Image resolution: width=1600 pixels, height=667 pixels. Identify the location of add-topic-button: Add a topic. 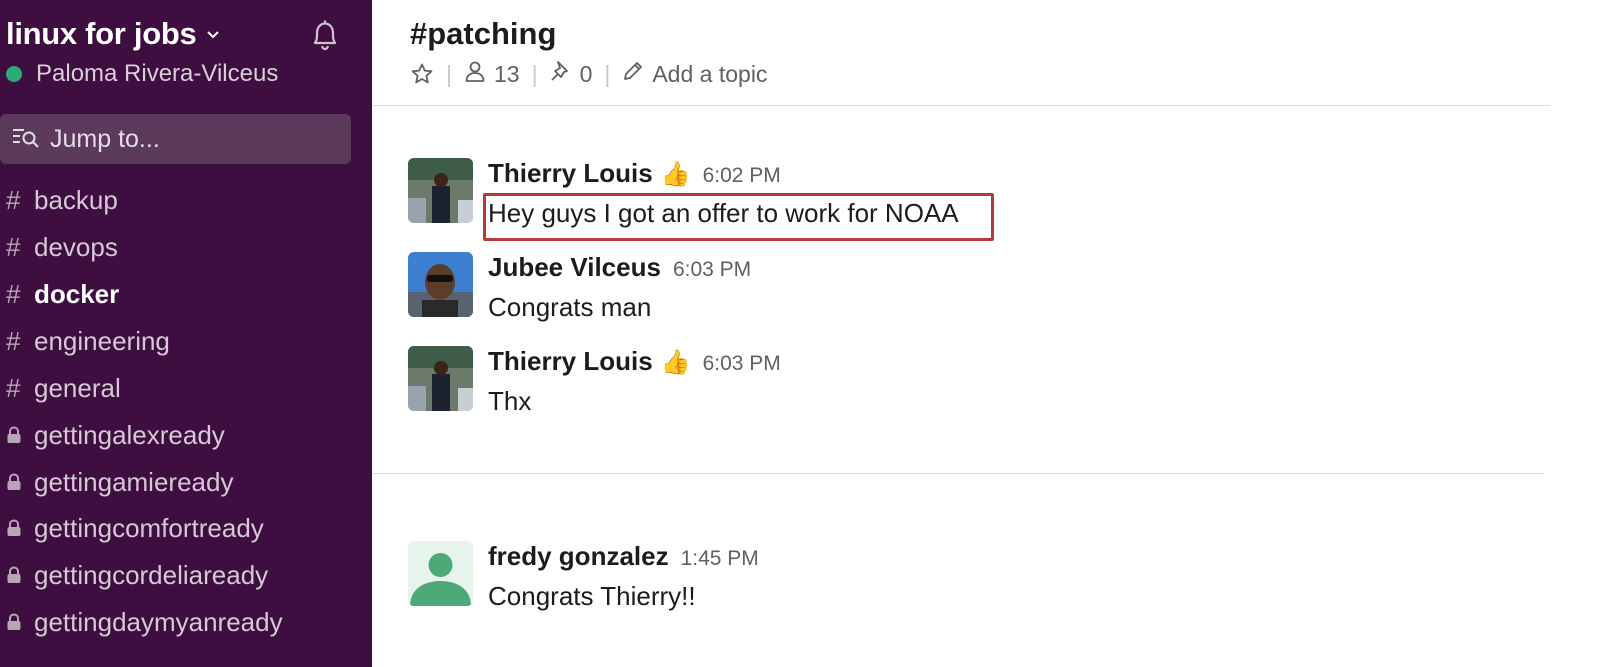
(694, 74).